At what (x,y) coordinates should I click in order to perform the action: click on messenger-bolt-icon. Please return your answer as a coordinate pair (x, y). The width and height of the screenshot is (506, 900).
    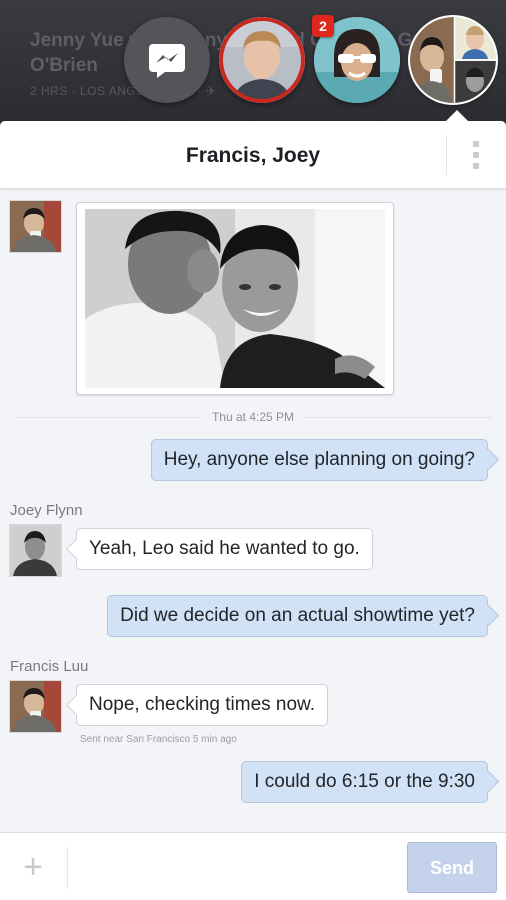
    Looking at the image, I should click on (167, 61).